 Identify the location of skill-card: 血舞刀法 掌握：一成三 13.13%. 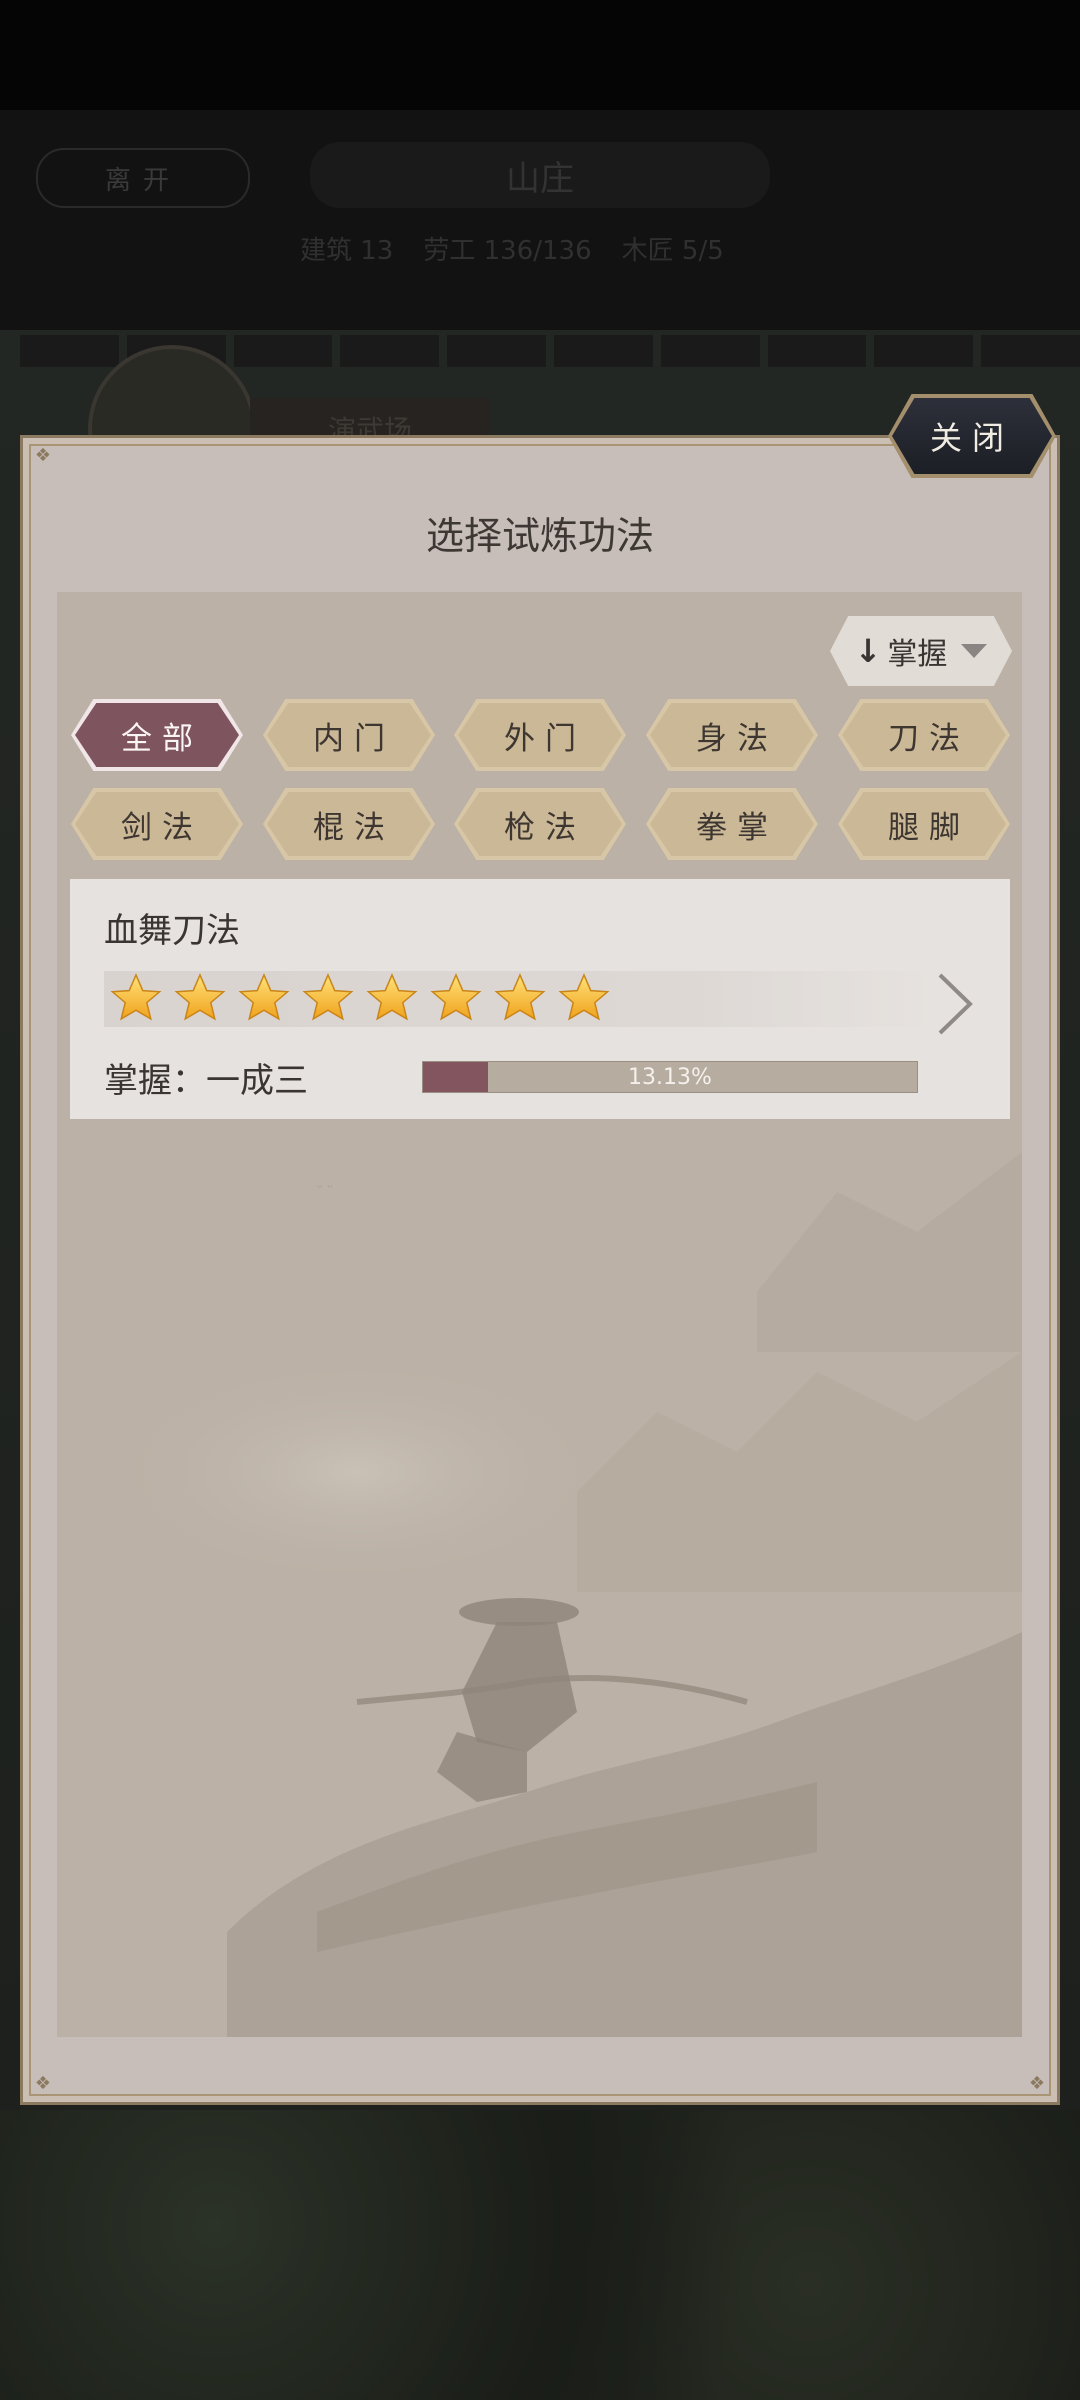
(540, 999).